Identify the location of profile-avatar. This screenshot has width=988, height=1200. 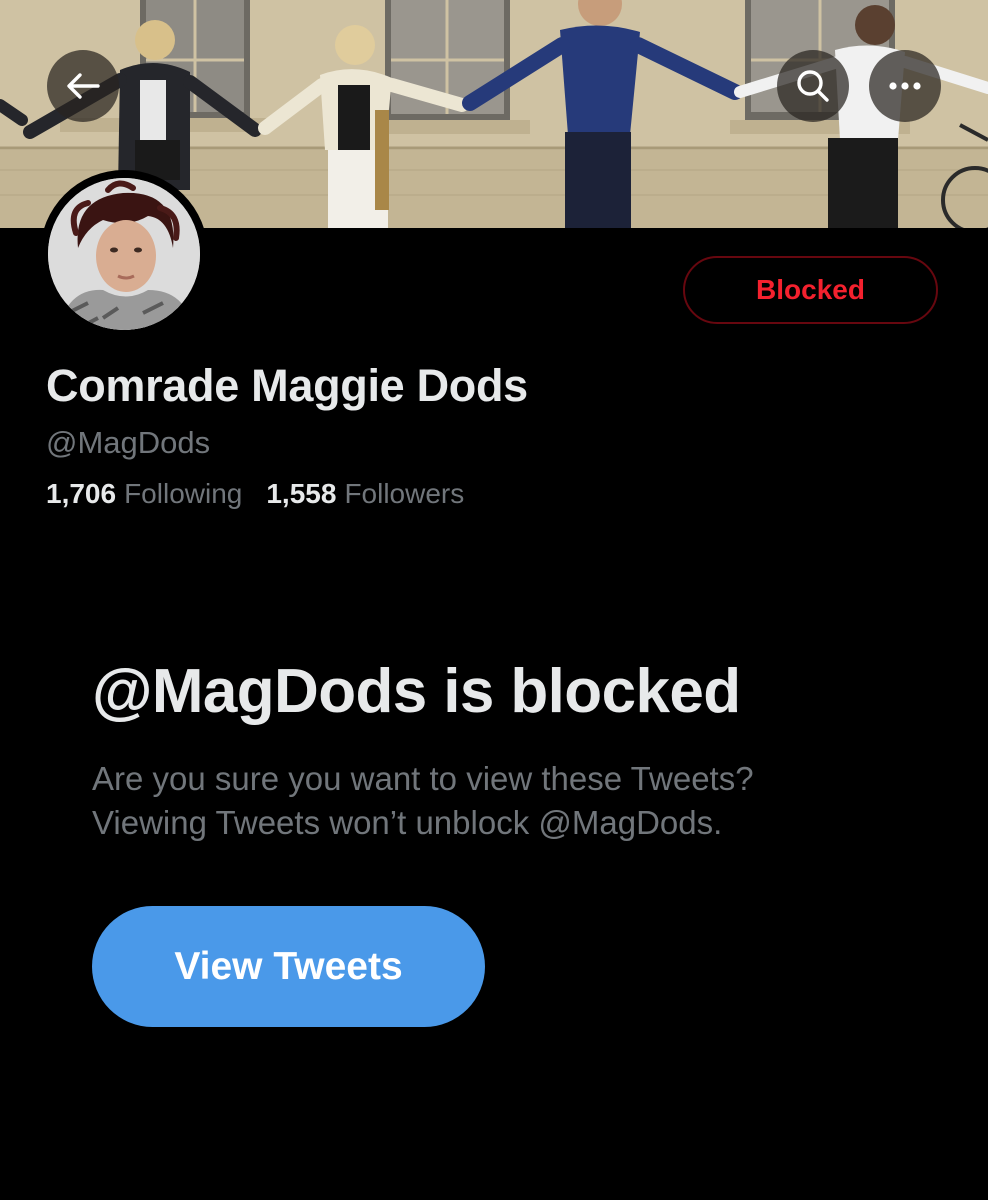
(124, 254).